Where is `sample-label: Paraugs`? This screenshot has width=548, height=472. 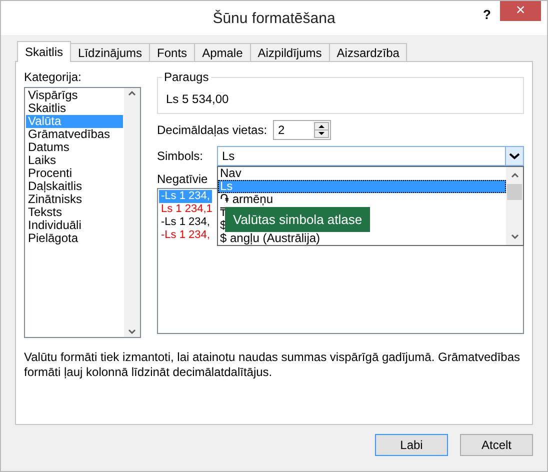 sample-label: Paraugs is located at coordinates (186, 77).